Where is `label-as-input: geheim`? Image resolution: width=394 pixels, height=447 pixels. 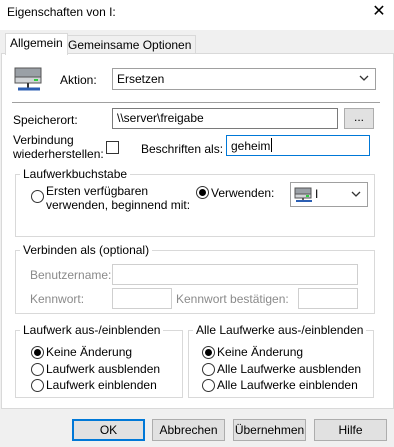
label-as-input: geheim is located at coordinates (298, 145).